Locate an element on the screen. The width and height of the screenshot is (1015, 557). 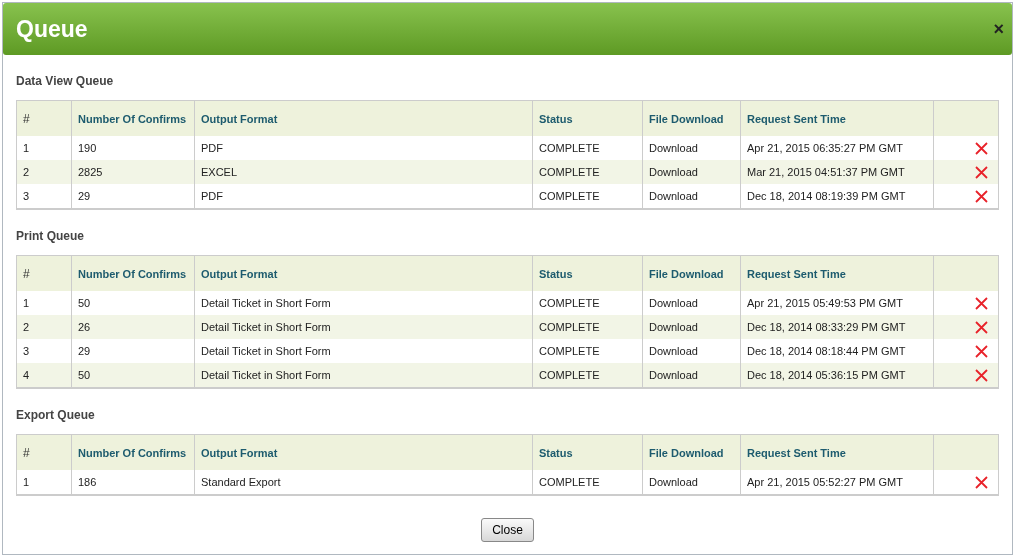
table-cell: 29 is located at coordinates (133, 196).